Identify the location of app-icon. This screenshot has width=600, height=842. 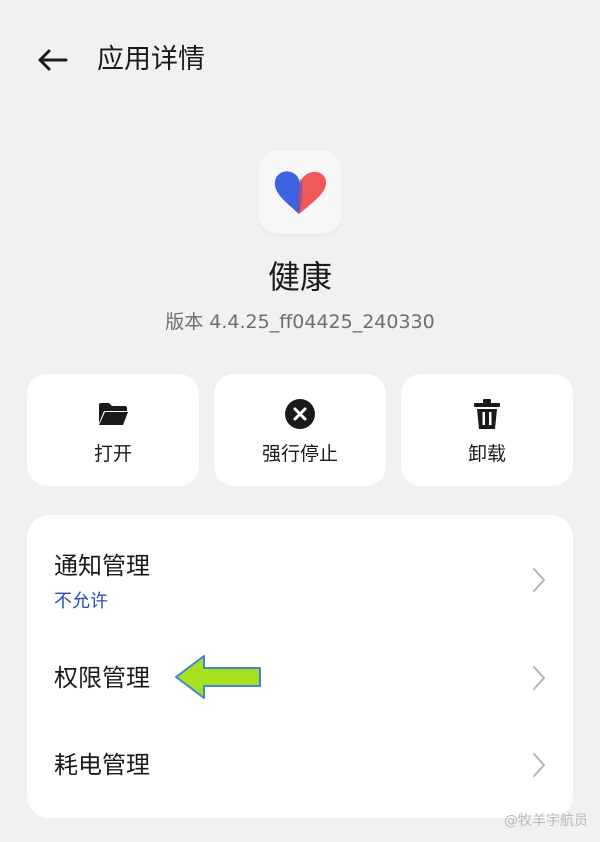
(300, 192).